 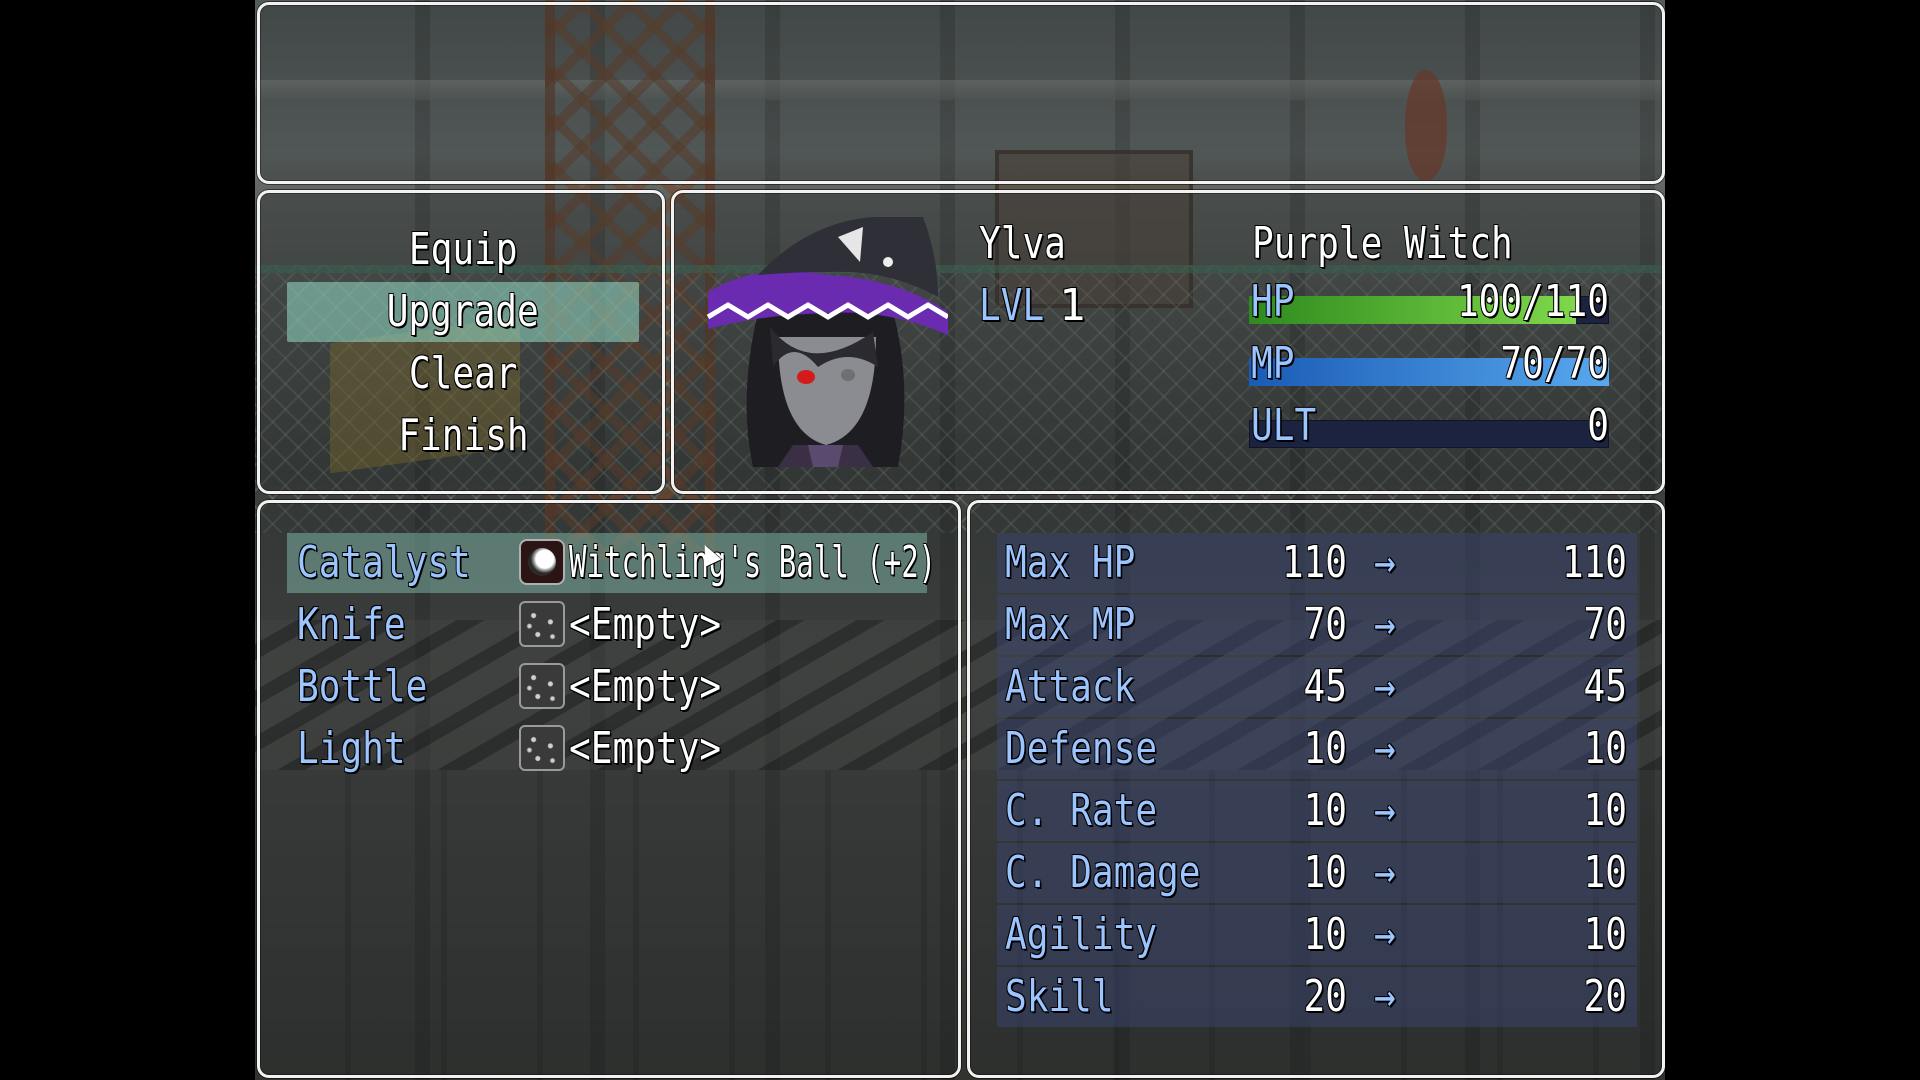 What do you see at coordinates (1382, 243) in the screenshot?
I see `actor-class: Purple Witch` at bounding box center [1382, 243].